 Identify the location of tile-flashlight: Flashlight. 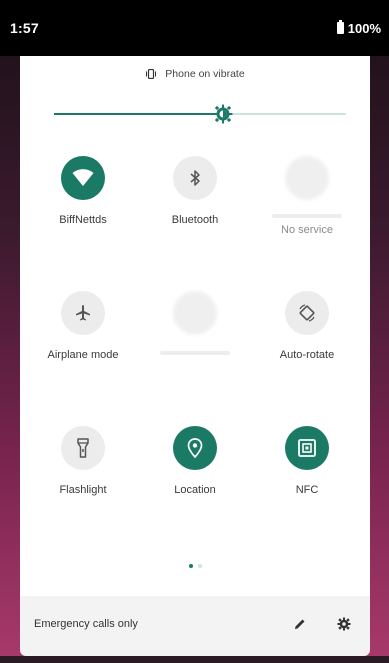
(83, 461).